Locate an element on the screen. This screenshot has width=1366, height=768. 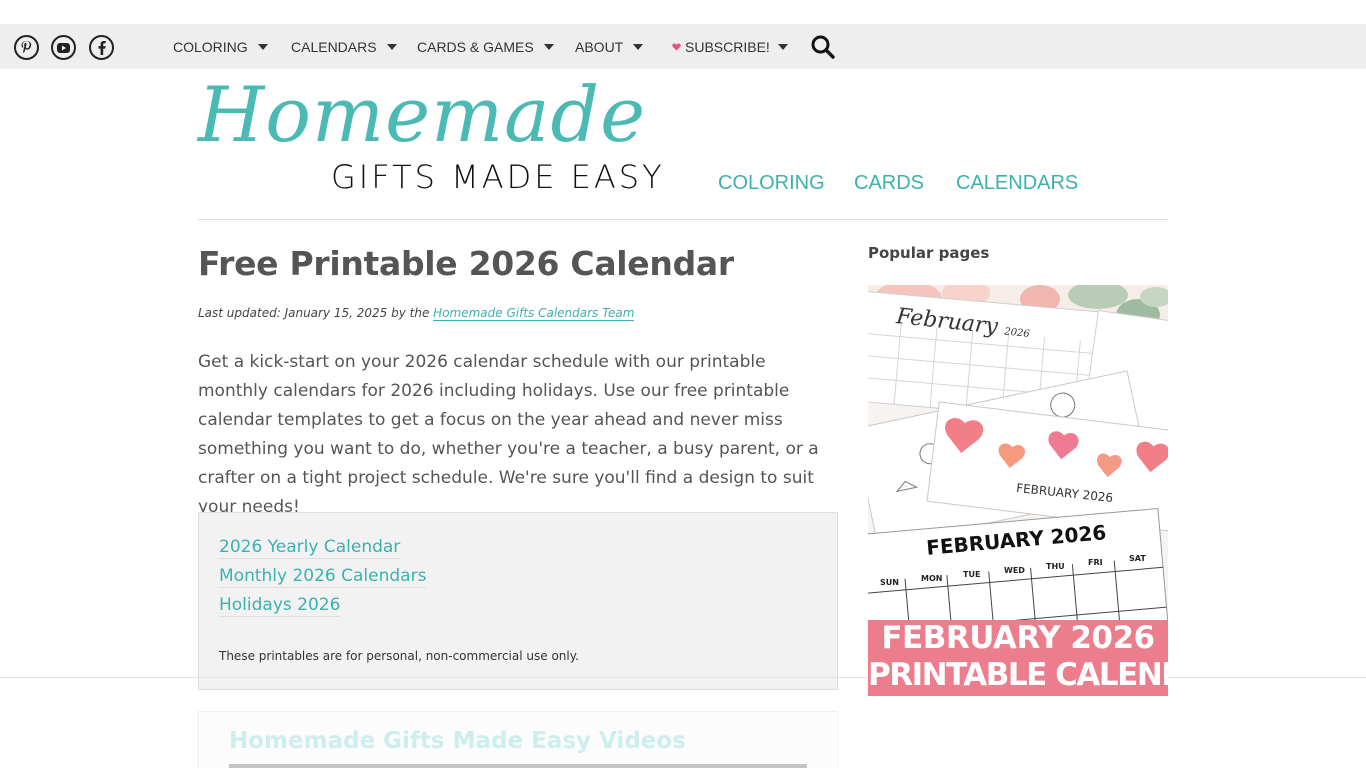
logo-tagline: GIFTS MADE EASY is located at coordinates (498, 177).